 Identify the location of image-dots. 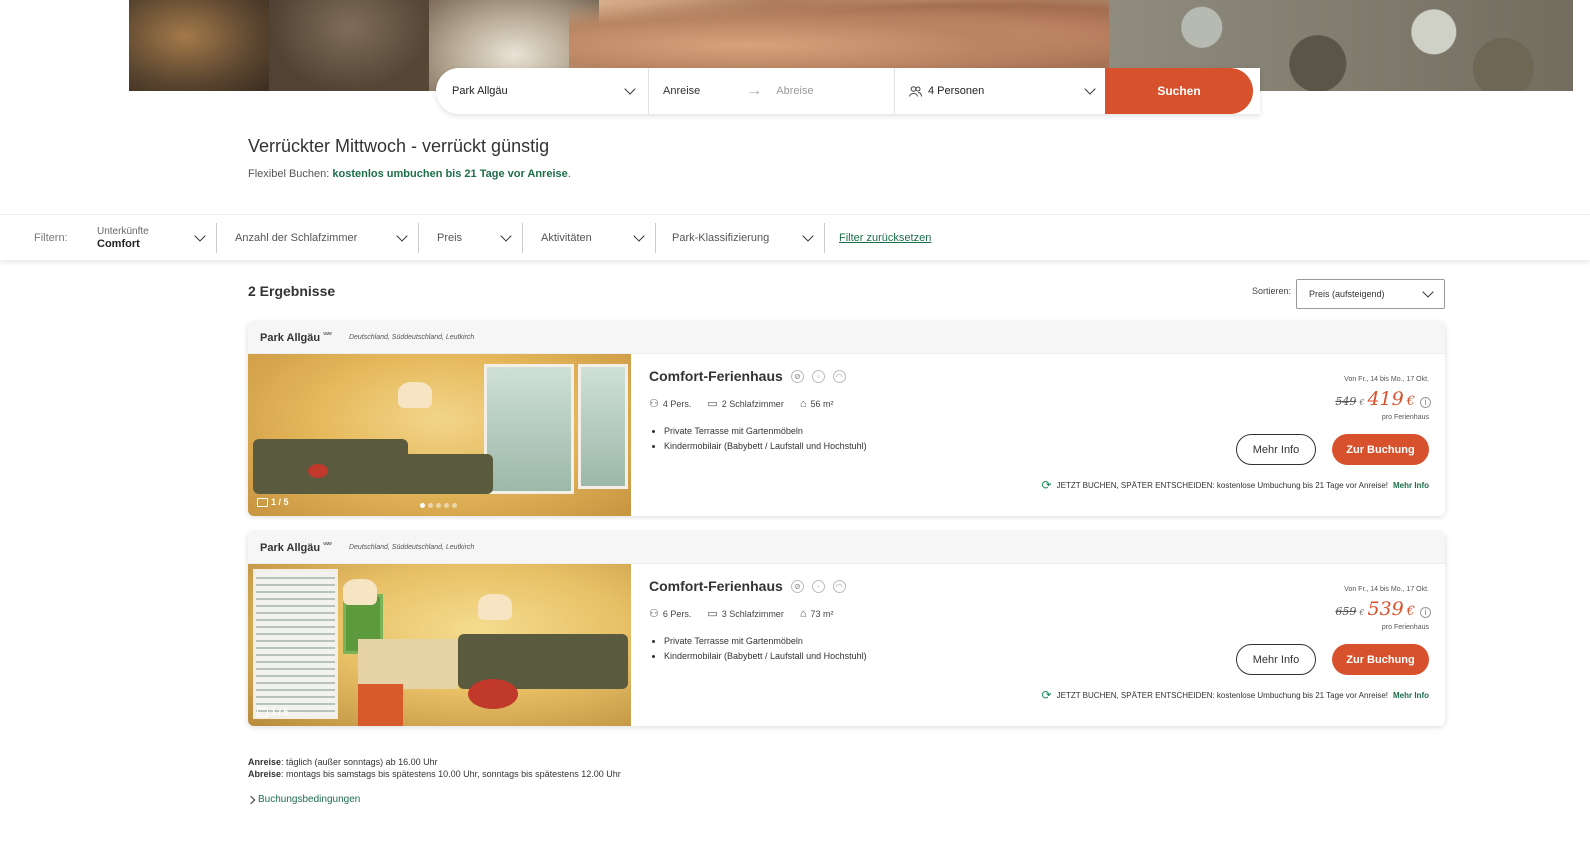
(438, 505).